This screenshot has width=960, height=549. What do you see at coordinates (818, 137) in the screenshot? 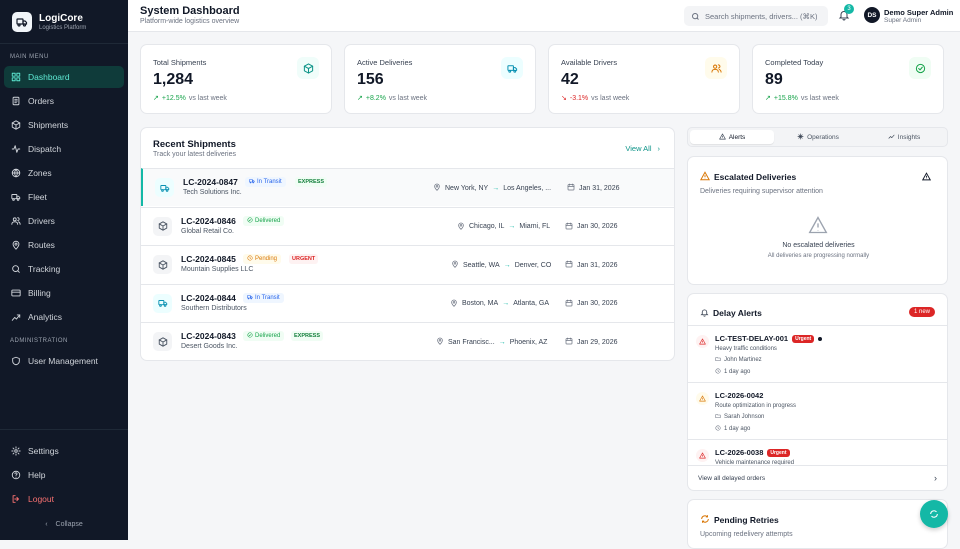
I see `tab-operations: Operations` at bounding box center [818, 137].